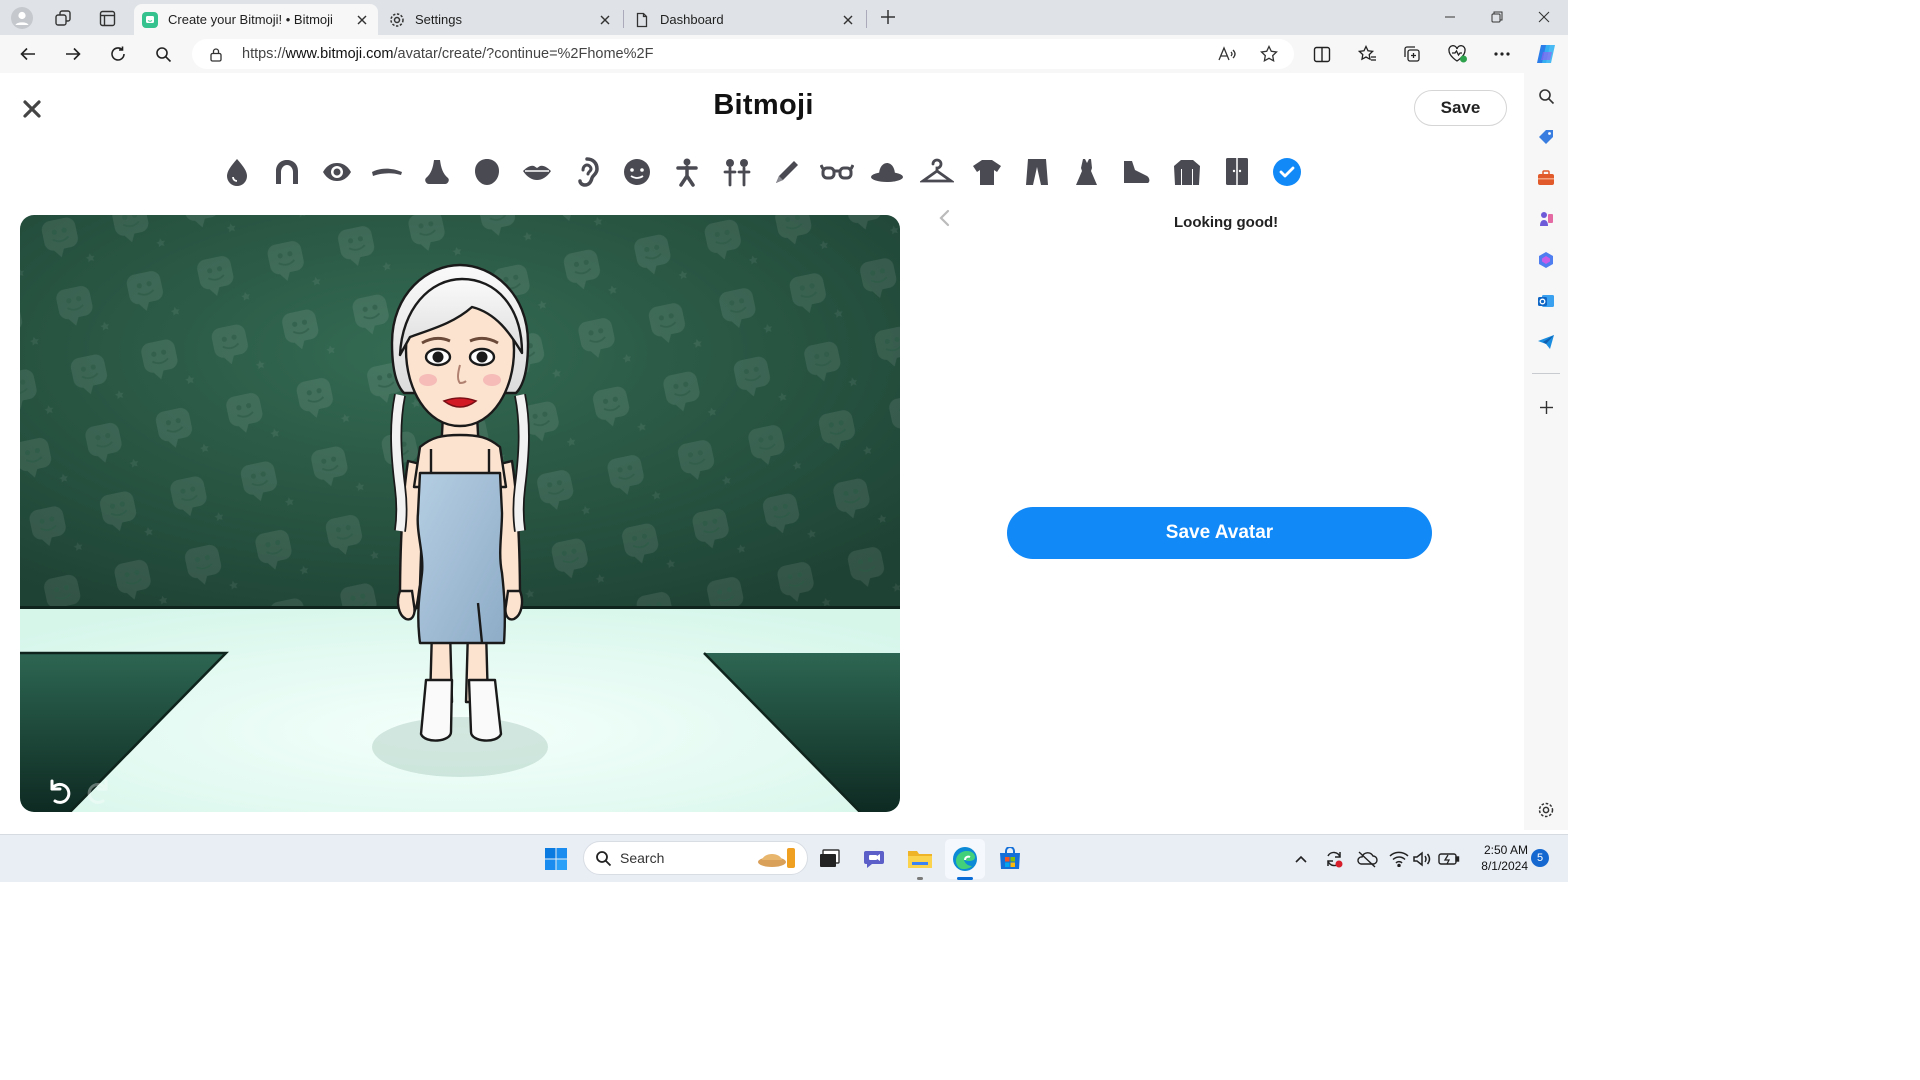  What do you see at coordinates (264, 54) in the screenshot?
I see `url-scheme: https://` at bounding box center [264, 54].